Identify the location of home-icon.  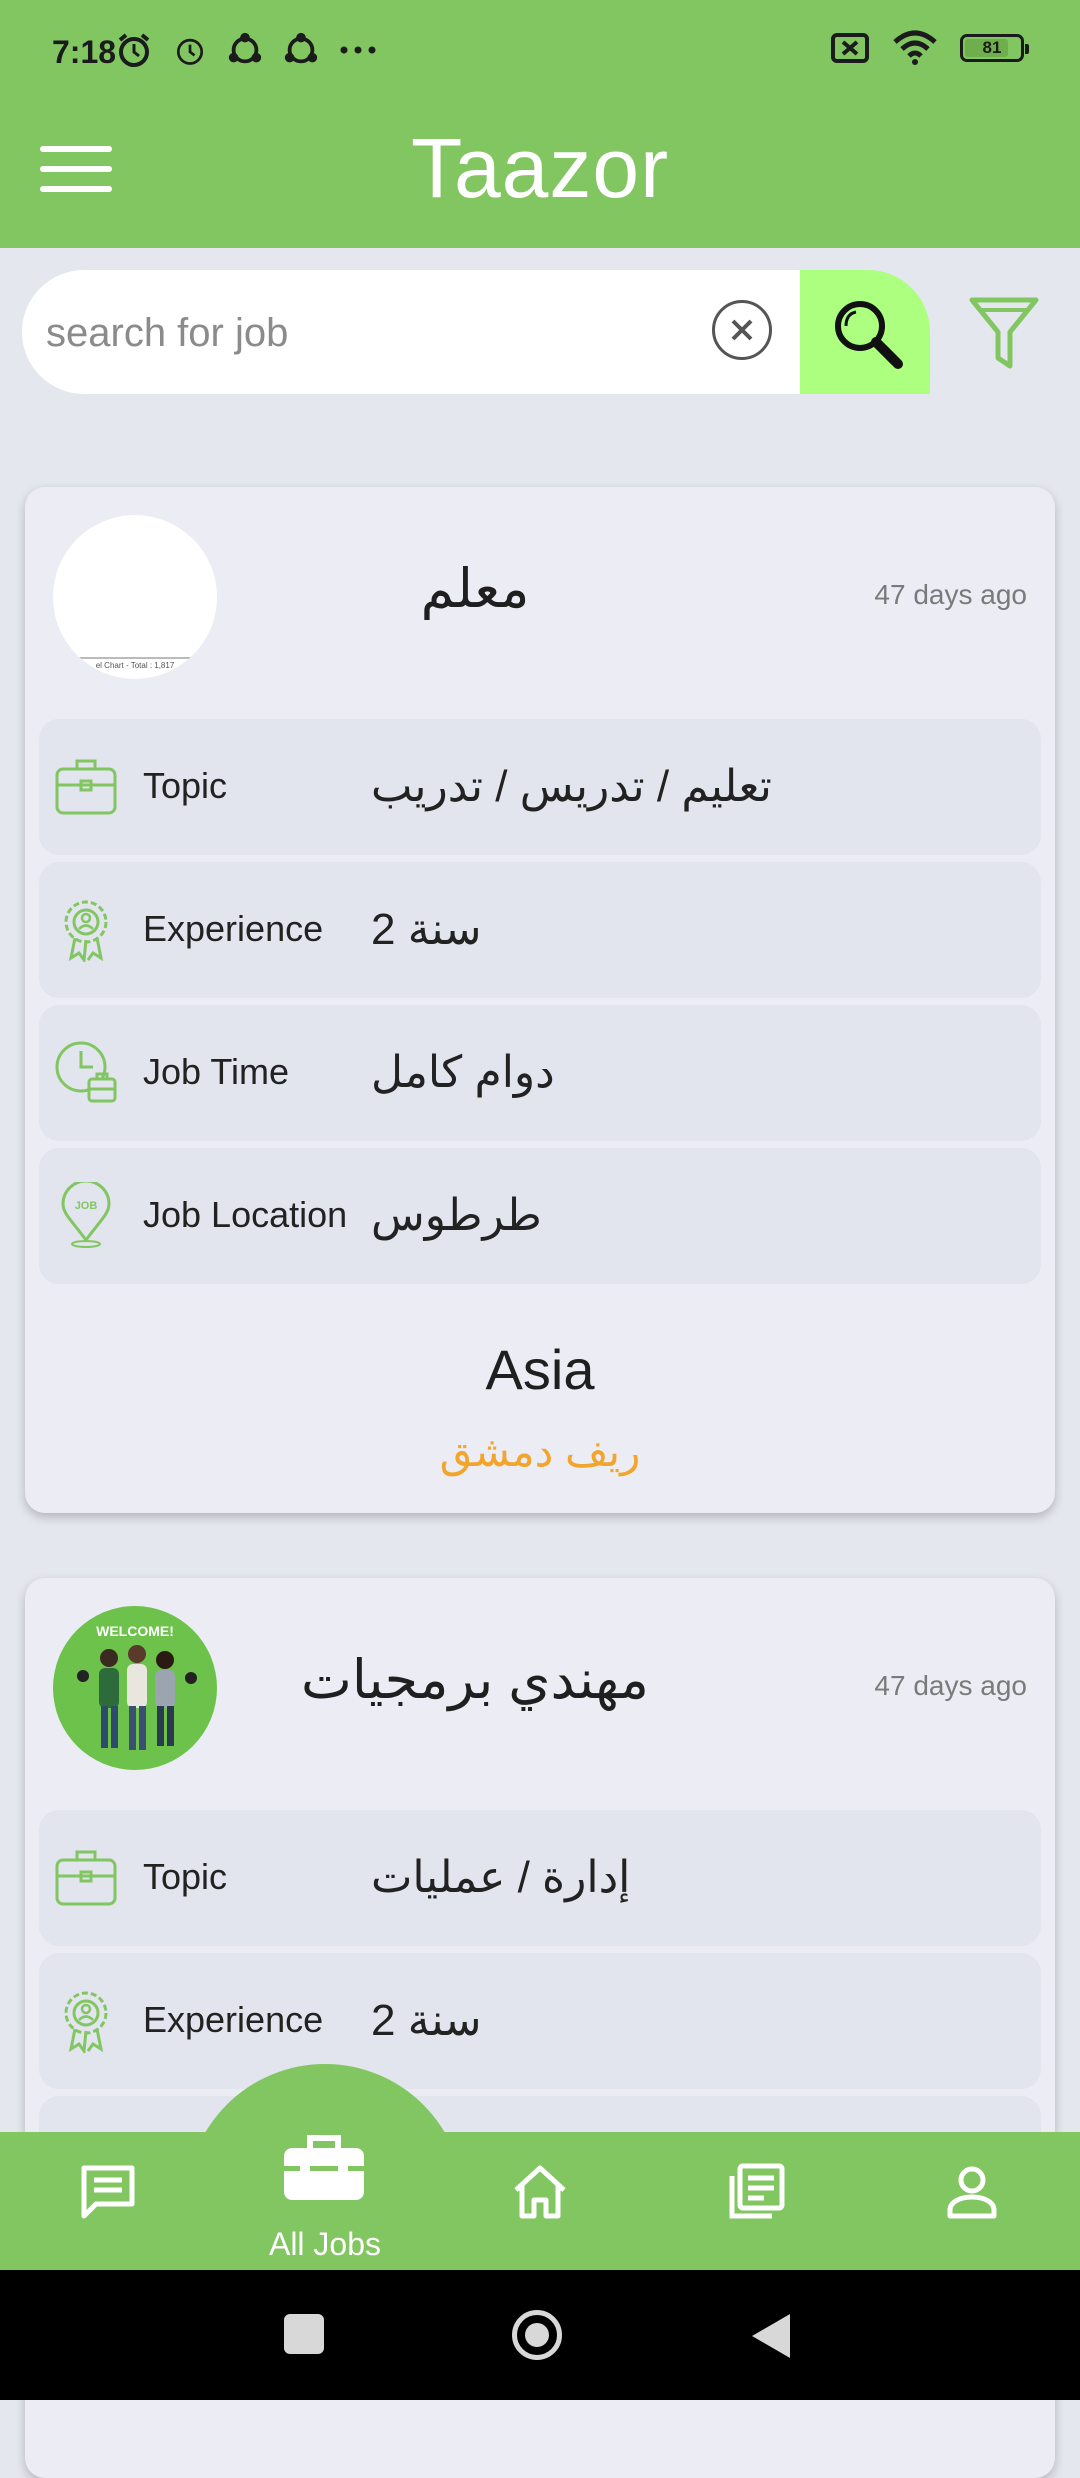
(540, 2192).